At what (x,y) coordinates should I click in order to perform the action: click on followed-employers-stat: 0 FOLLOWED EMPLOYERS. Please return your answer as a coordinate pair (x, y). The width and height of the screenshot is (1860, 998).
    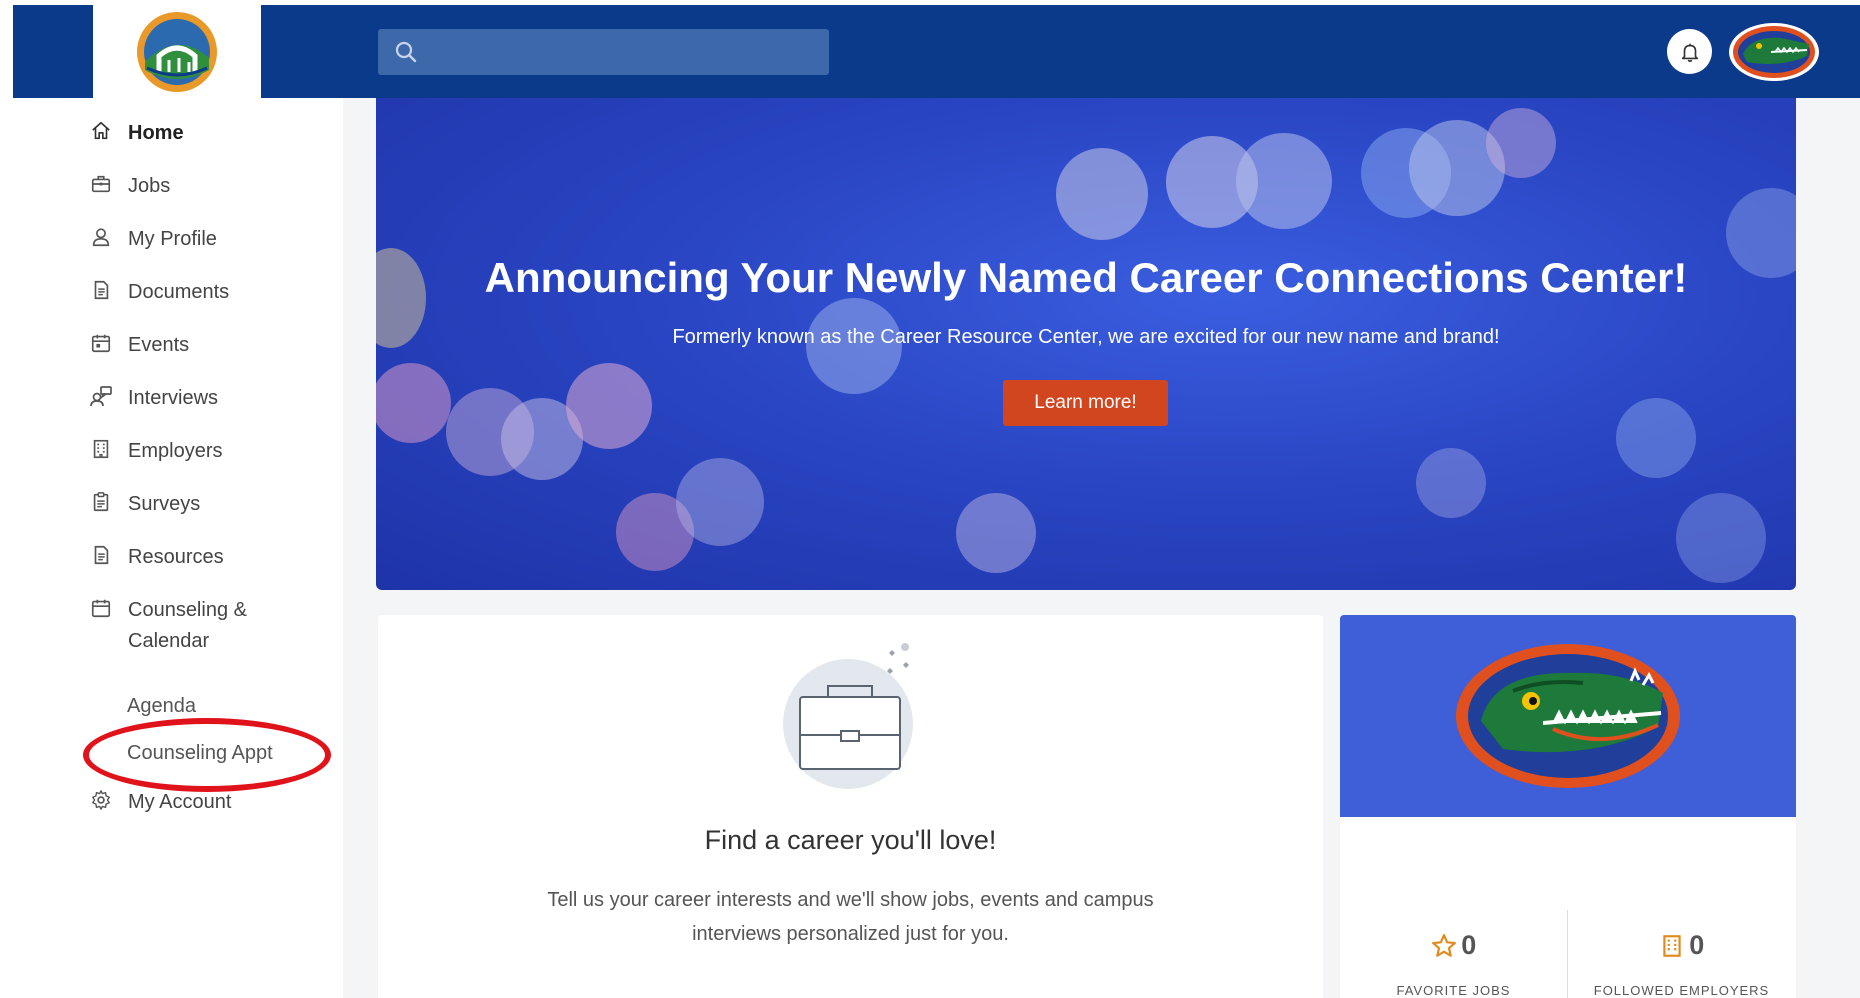
    Looking at the image, I should click on (1681, 964).